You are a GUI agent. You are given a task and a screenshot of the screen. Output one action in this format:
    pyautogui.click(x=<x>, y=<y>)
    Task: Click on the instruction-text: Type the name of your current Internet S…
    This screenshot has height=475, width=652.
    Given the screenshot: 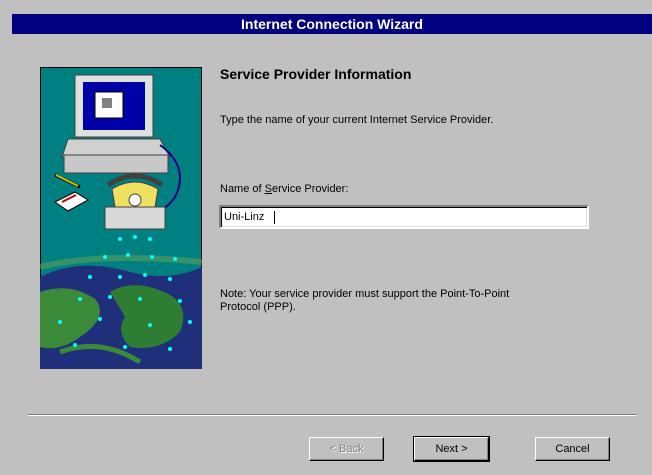 What is the action you would take?
    pyautogui.click(x=357, y=120)
    